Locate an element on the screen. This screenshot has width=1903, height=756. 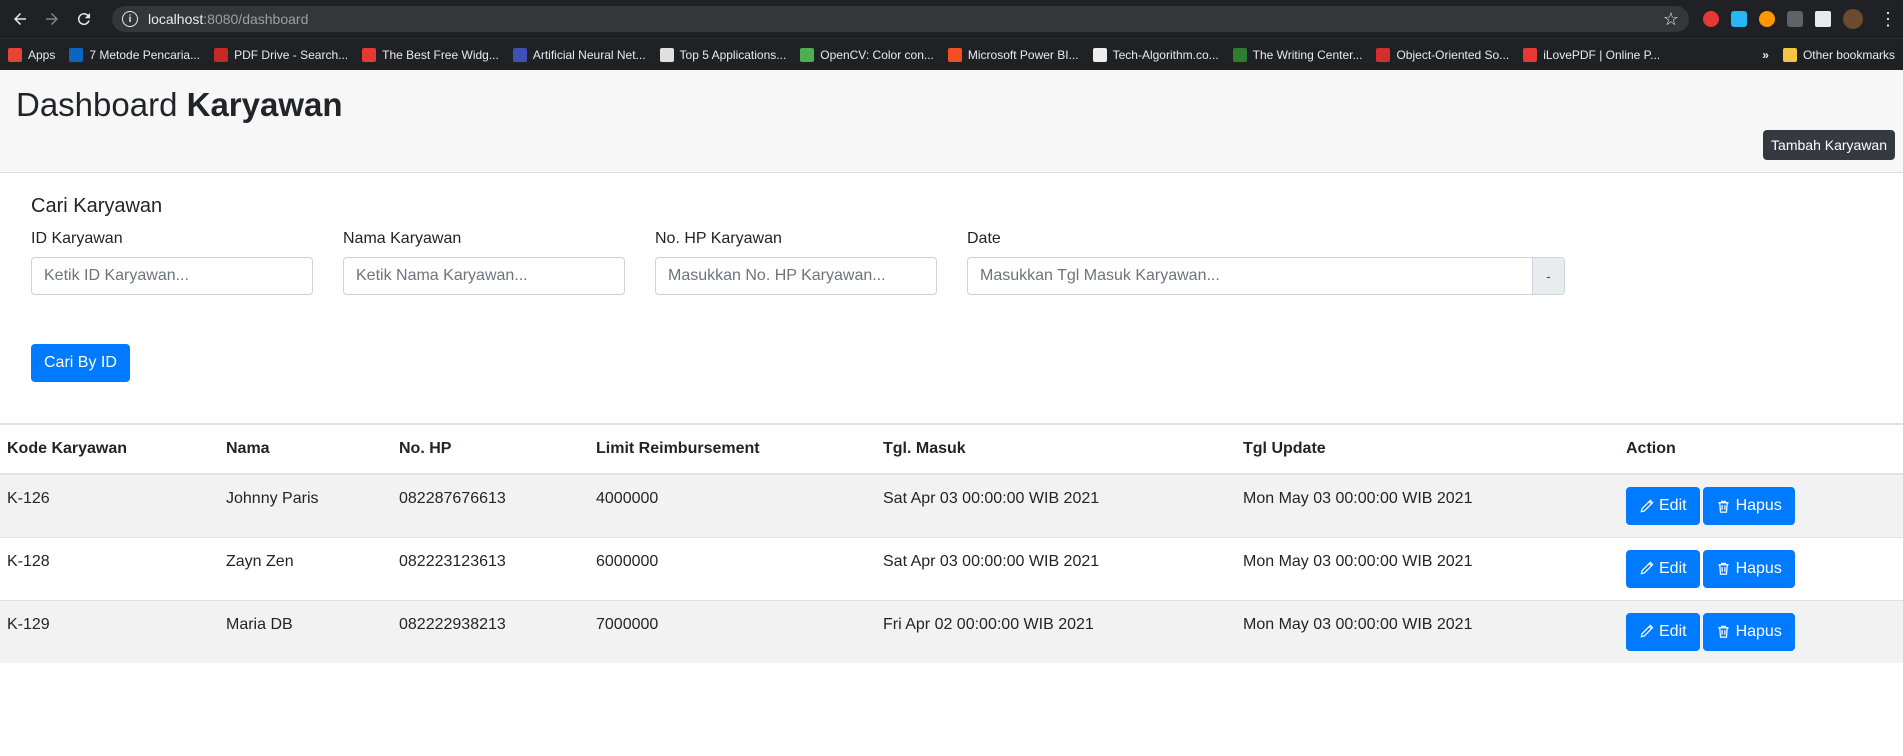
bookmarks-overflow-icon: » is located at coordinates (1765, 55).